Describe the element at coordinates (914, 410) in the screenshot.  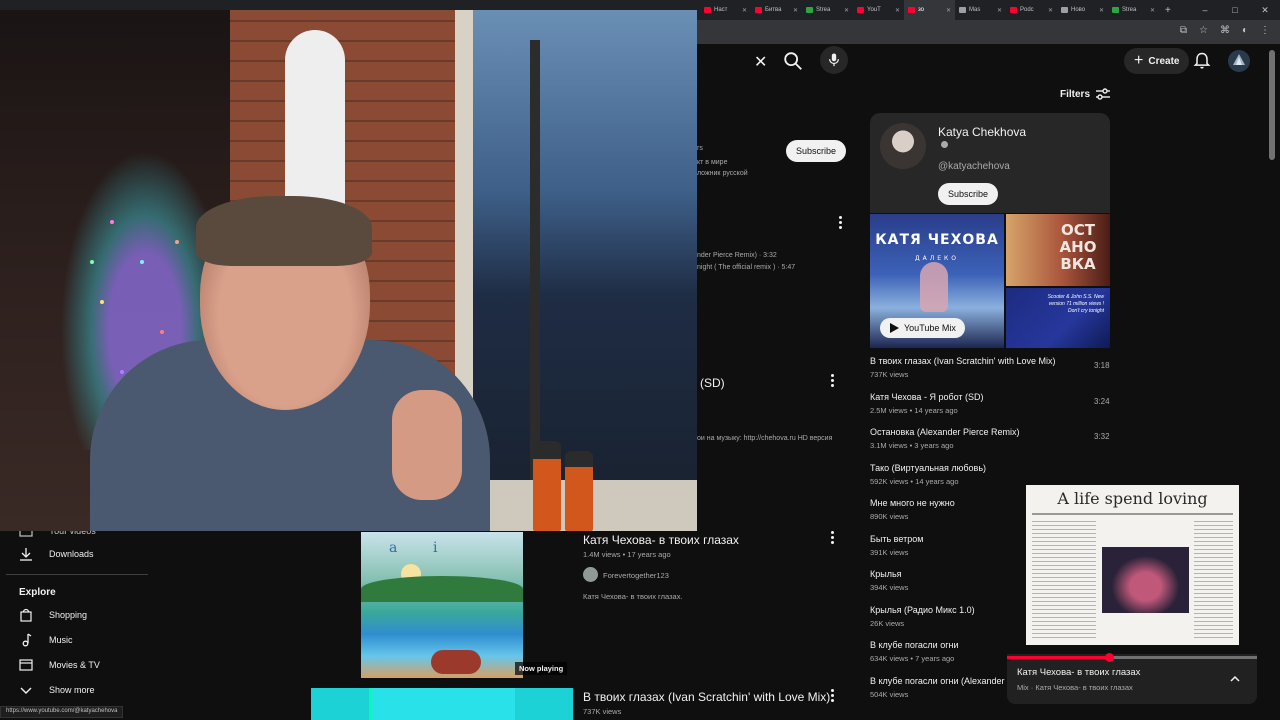
I see `up-next-meta: 2.5M views • 14 years ago` at that location.